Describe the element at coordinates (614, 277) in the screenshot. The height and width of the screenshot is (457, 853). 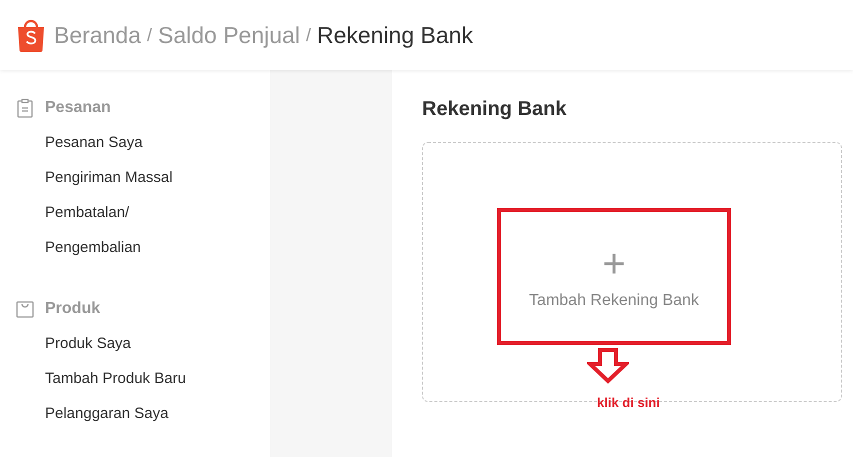
I see `add-bank-account-button: + Tambah Rekening Bank` at that location.